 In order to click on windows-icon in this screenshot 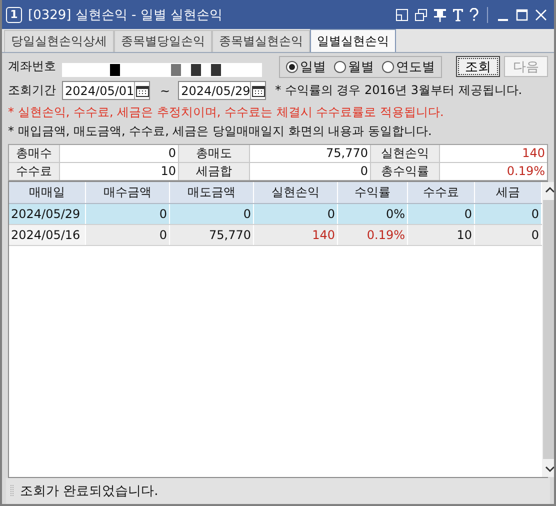, I will do `click(421, 15)`.